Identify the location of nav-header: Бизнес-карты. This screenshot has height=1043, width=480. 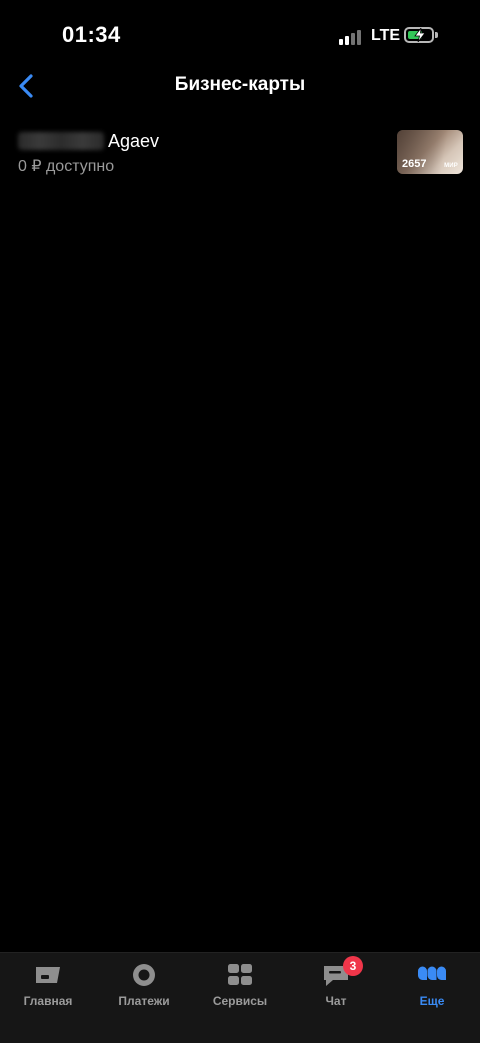
(240, 86).